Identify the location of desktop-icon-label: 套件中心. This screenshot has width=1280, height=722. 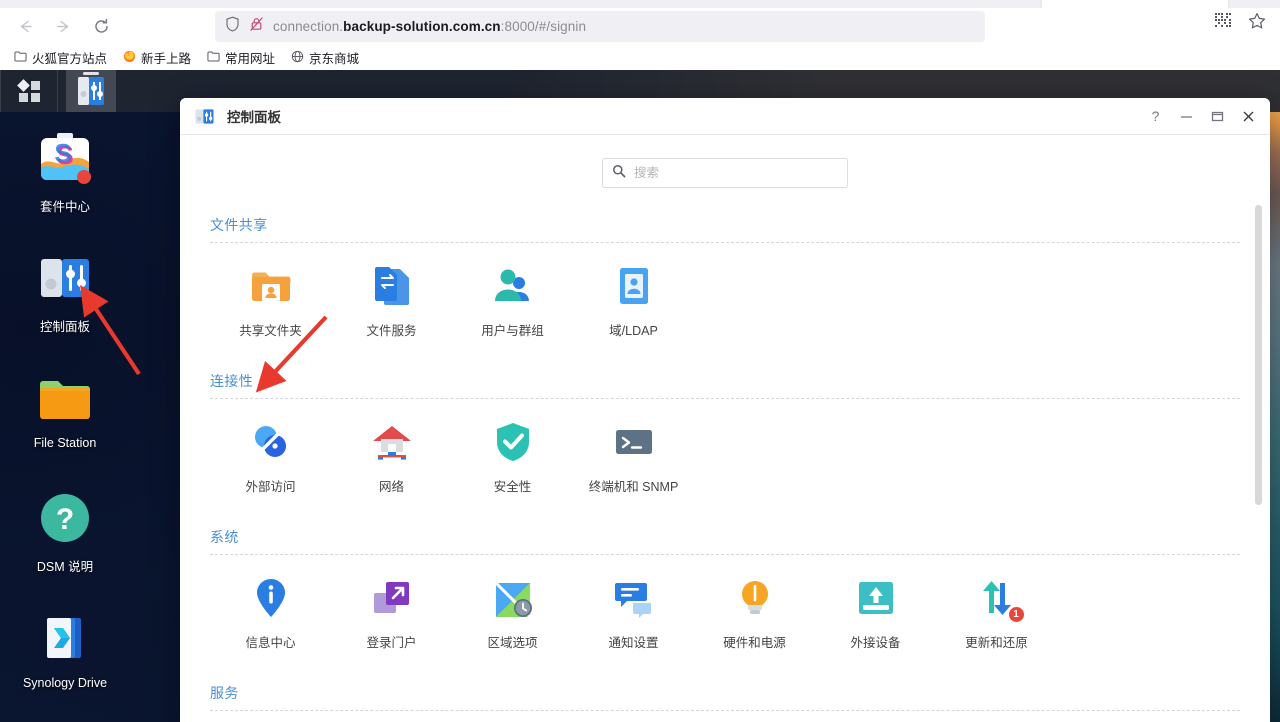
(64, 207).